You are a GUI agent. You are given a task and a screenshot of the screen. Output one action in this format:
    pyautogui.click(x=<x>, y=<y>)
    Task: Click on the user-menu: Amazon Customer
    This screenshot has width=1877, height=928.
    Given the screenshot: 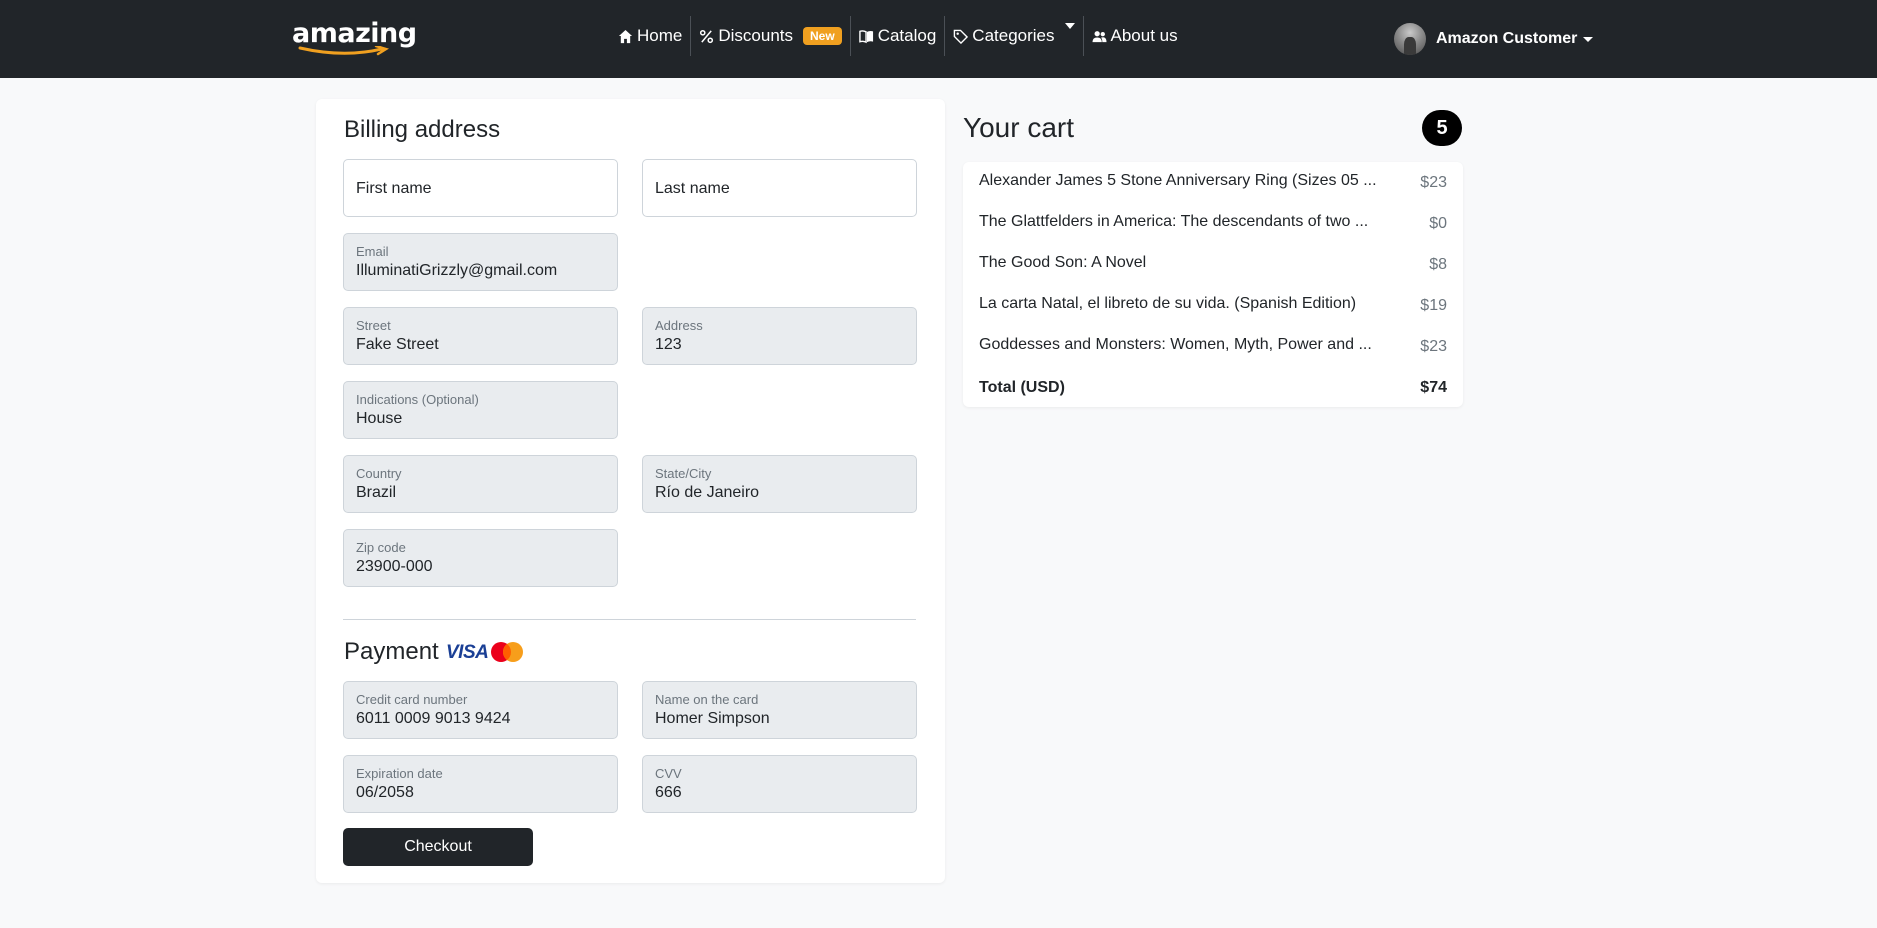 What is the action you would take?
    pyautogui.click(x=1494, y=39)
    